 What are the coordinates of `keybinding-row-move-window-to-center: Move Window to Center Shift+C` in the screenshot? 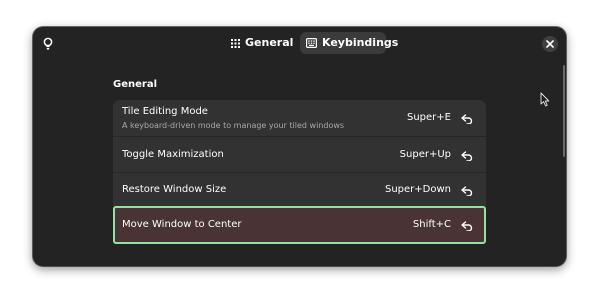 It's located at (299, 225).